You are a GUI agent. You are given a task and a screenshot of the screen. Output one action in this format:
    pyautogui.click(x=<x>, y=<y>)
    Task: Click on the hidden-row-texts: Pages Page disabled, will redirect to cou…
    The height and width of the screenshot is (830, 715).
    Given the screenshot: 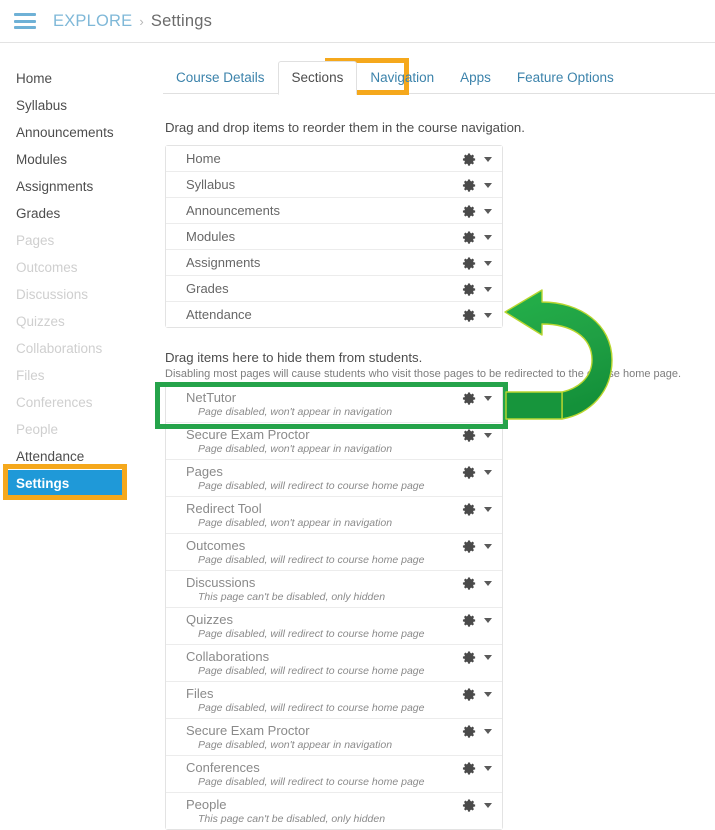 What is the action you would take?
    pyautogui.click(x=305, y=478)
    